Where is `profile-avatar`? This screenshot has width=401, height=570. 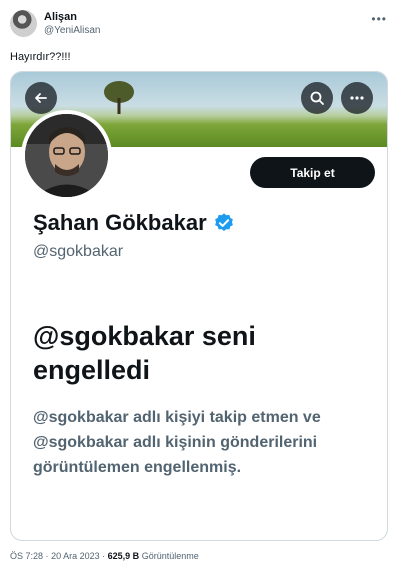 profile-avatar is located at coordinates (66, 155).